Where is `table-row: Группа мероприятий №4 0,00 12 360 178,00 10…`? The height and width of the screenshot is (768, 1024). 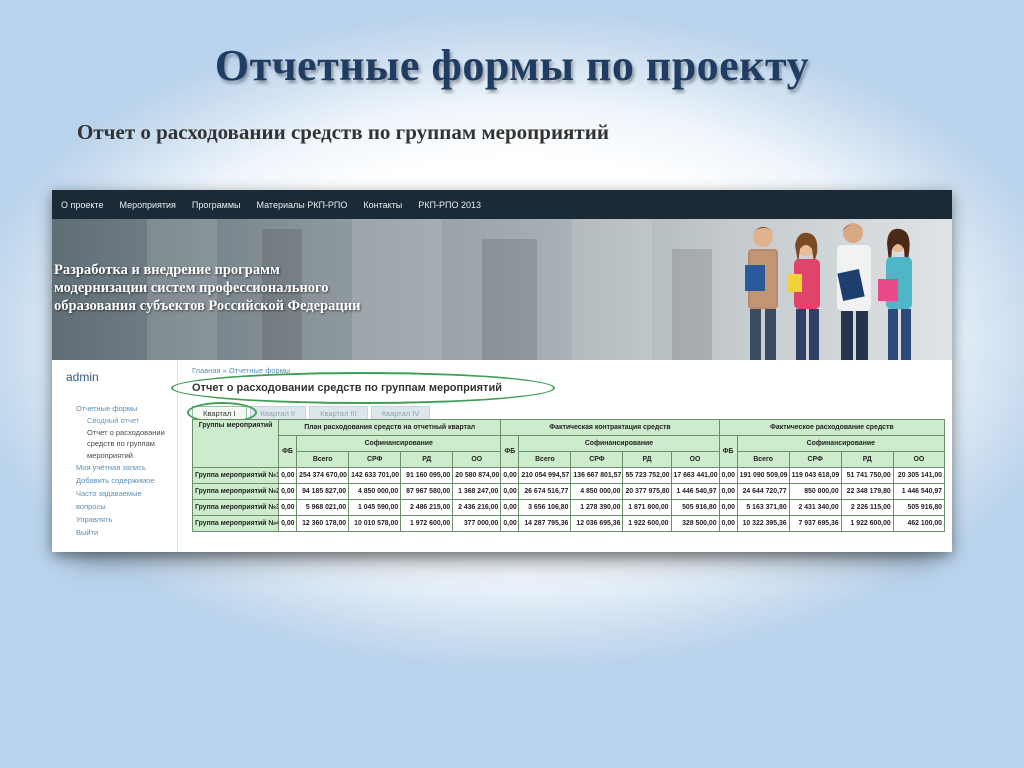
table-row: Группа мероприятий №4 0,00 12 360 178,00 10… is located at coordinates (568, 523).